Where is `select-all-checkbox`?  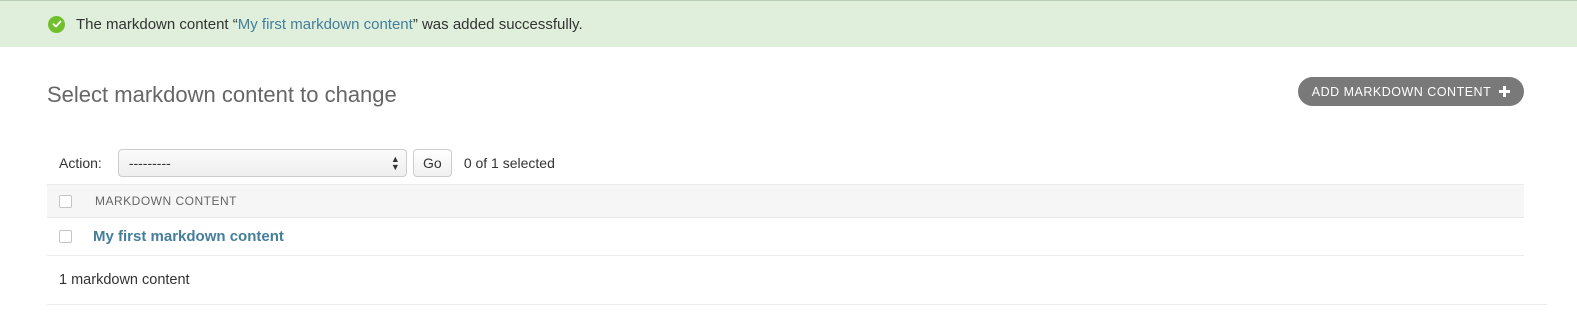 select-all-checkbox is located at coordinates (65, 201).